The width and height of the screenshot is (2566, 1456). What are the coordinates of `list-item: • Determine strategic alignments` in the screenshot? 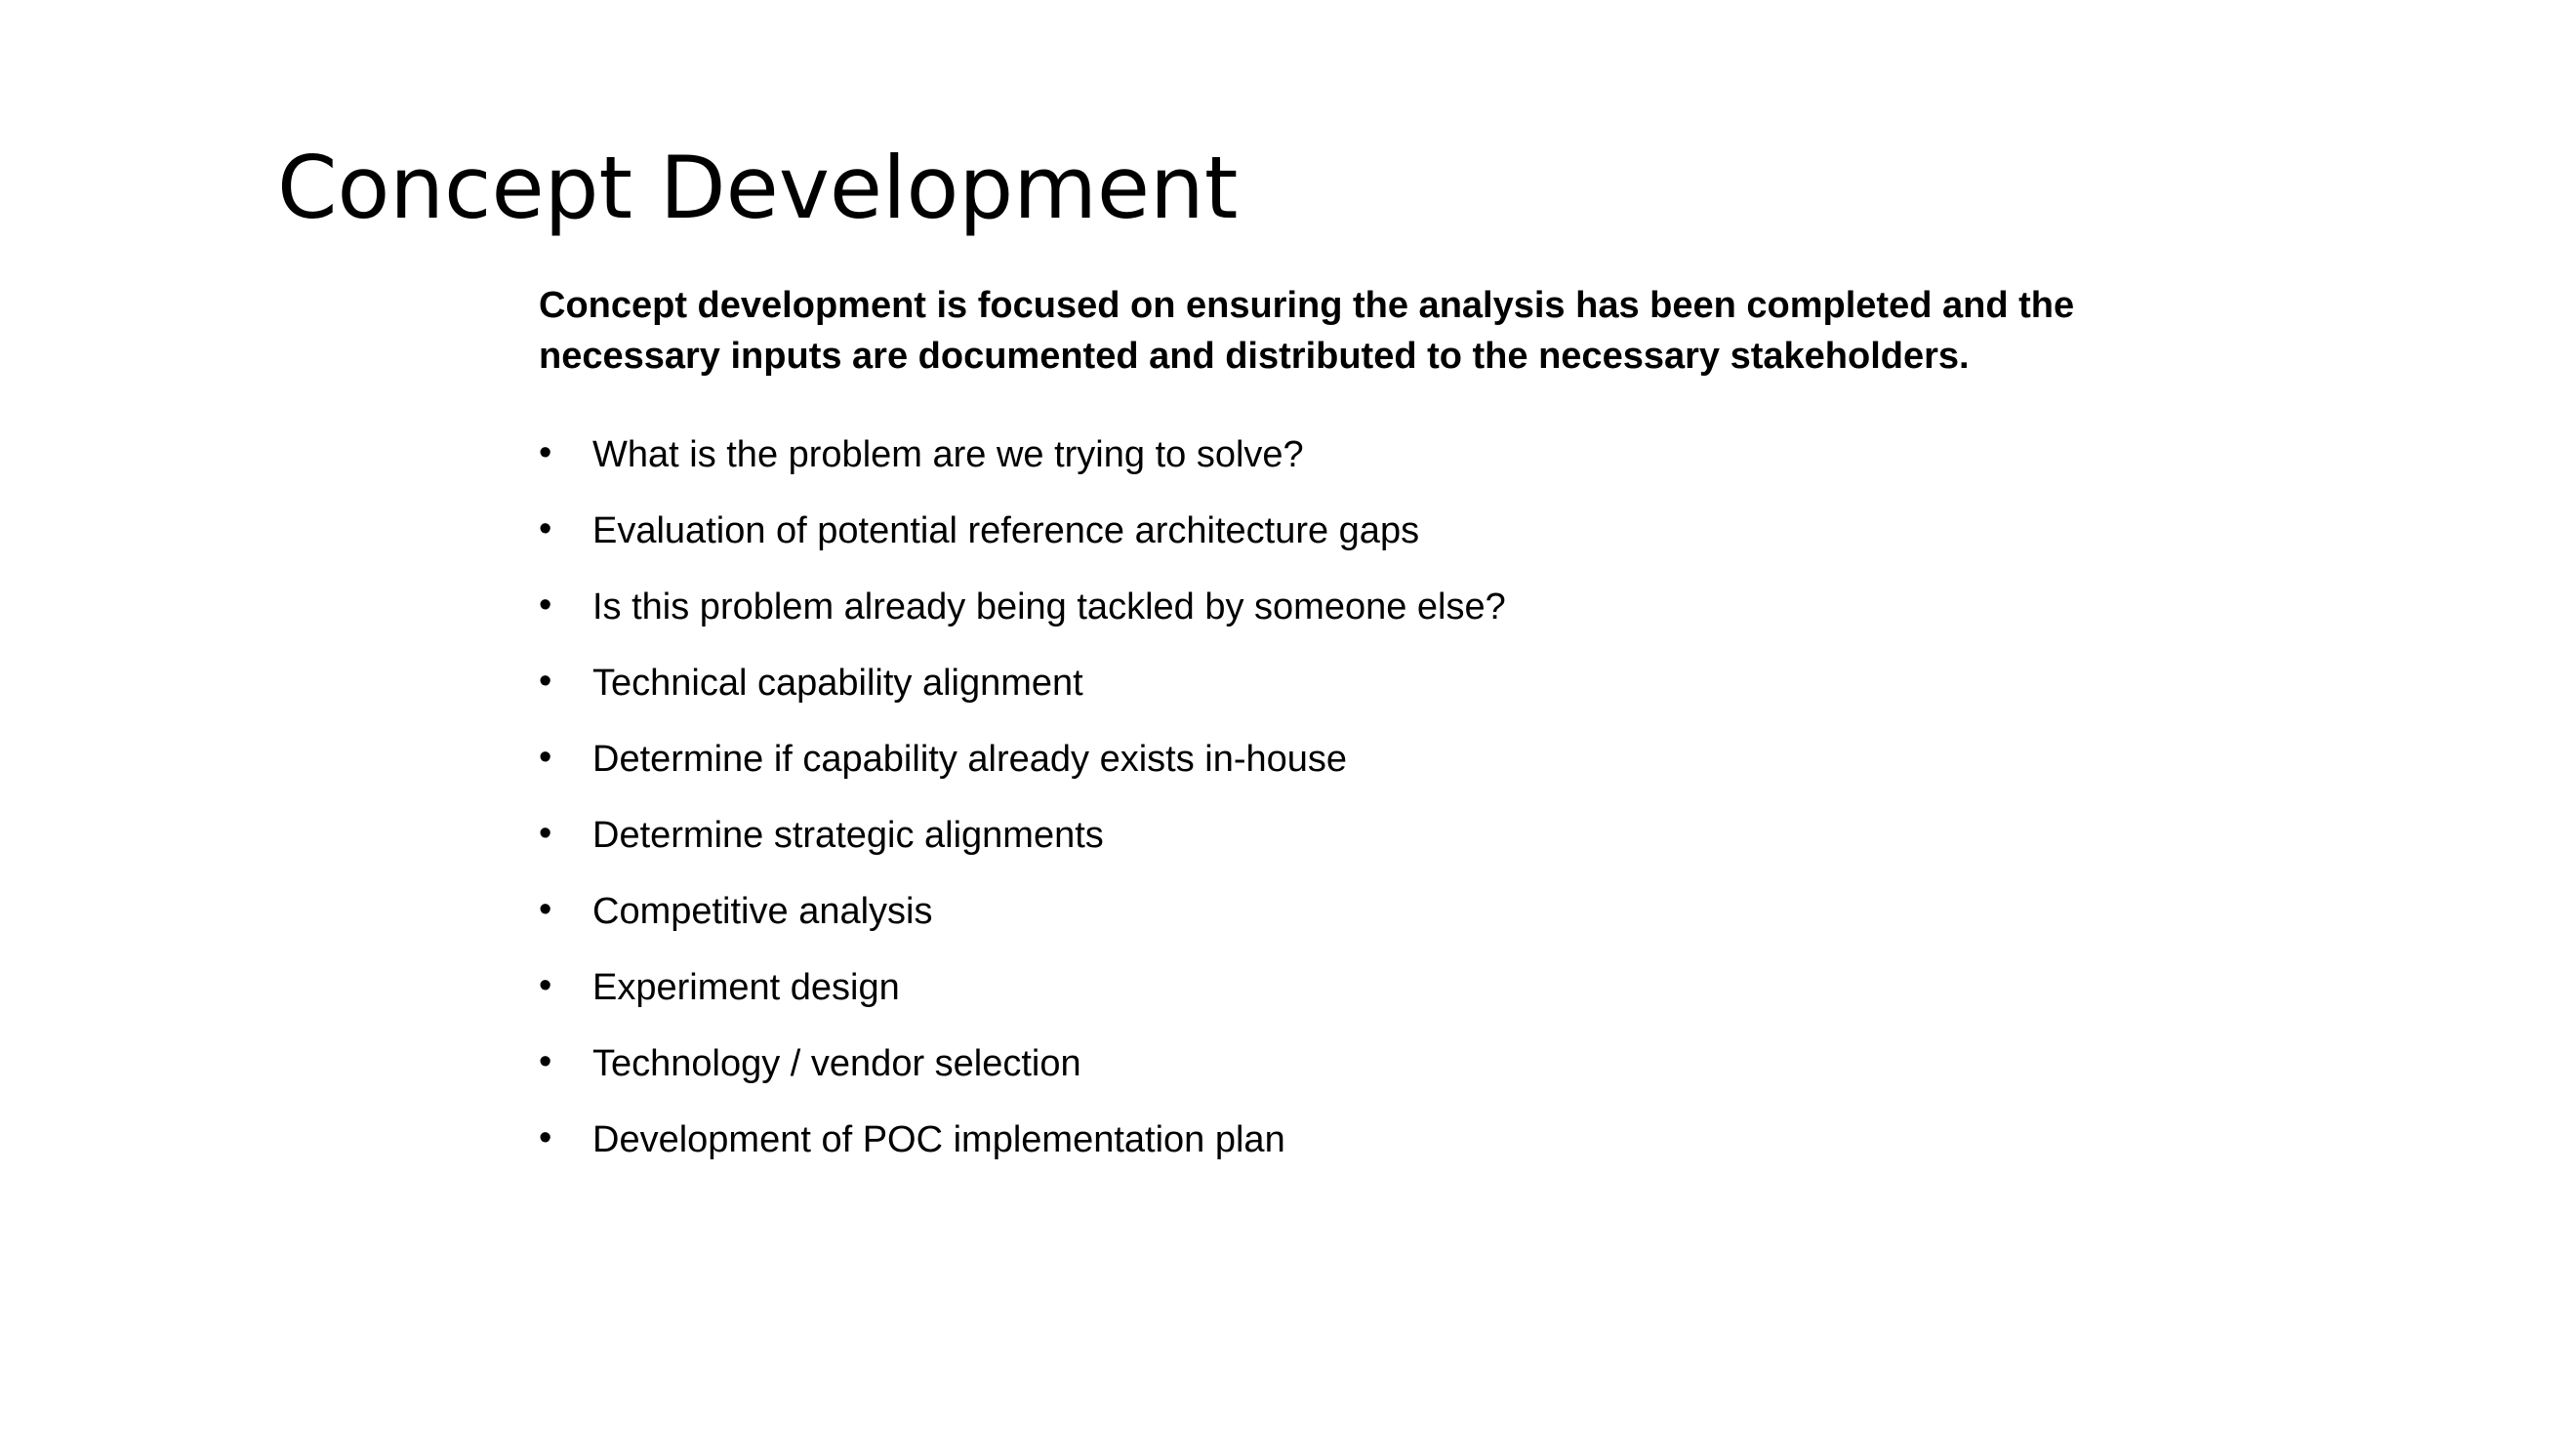 It's located at (1339, 835).